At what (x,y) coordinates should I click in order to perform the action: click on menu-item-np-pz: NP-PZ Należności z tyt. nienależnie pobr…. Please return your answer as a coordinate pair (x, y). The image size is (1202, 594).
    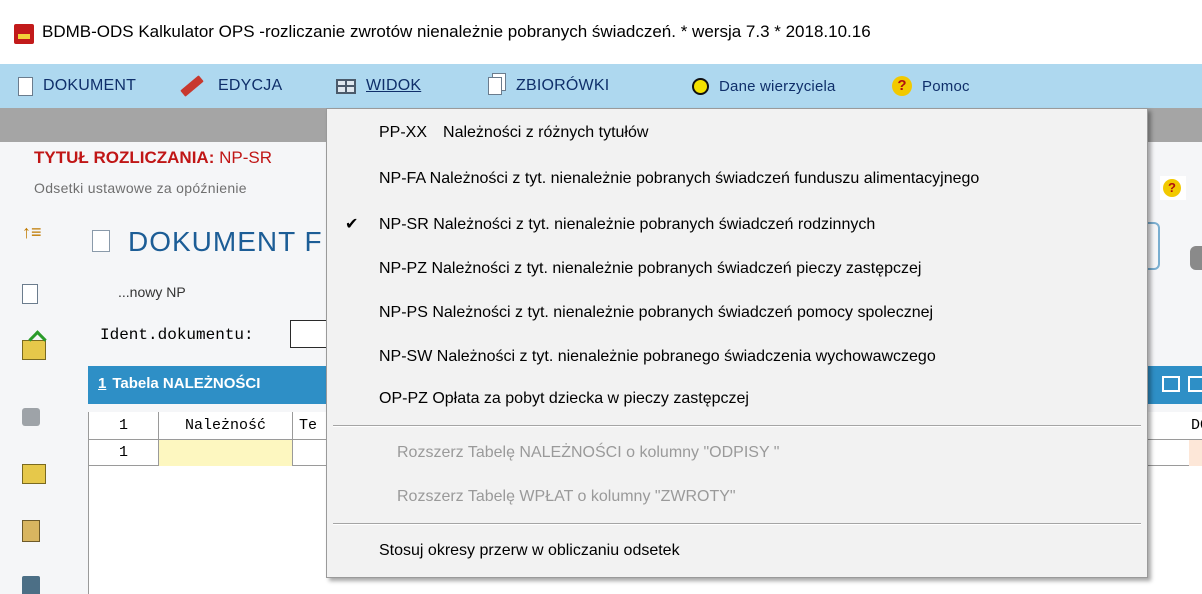
    Looking at the image, I should click on (737, 269).